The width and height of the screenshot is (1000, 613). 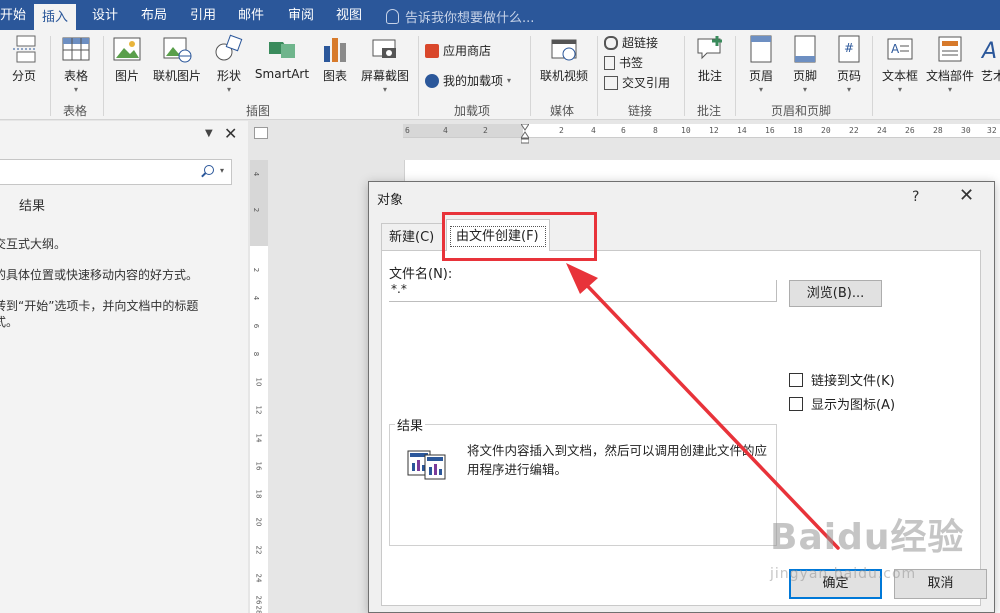 I want to click on store-button: 应用商店, so click(x=458, y=50).